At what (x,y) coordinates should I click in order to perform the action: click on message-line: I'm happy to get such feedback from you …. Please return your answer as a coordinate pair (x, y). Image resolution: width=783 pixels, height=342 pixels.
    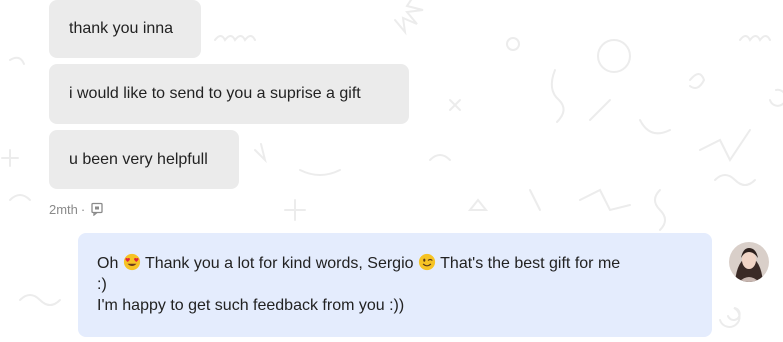
    Looking at the image, I should click on (251, 305).